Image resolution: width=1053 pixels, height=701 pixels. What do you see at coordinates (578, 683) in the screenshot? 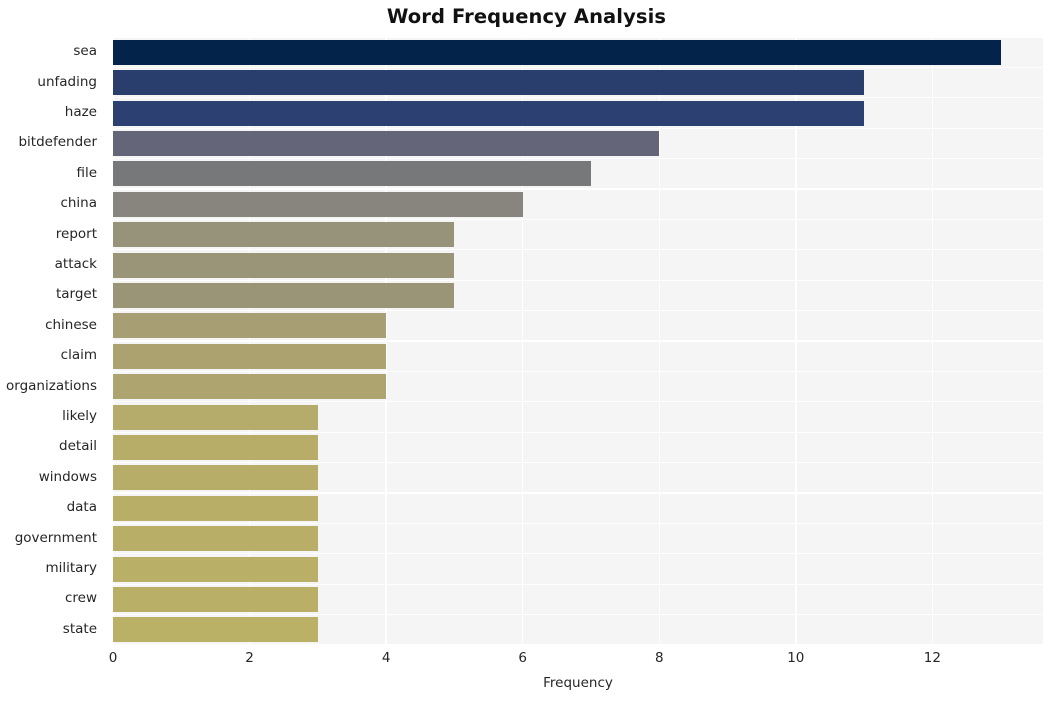
I see `x-axis-title: Frequency` at bounding box center [578, 683].